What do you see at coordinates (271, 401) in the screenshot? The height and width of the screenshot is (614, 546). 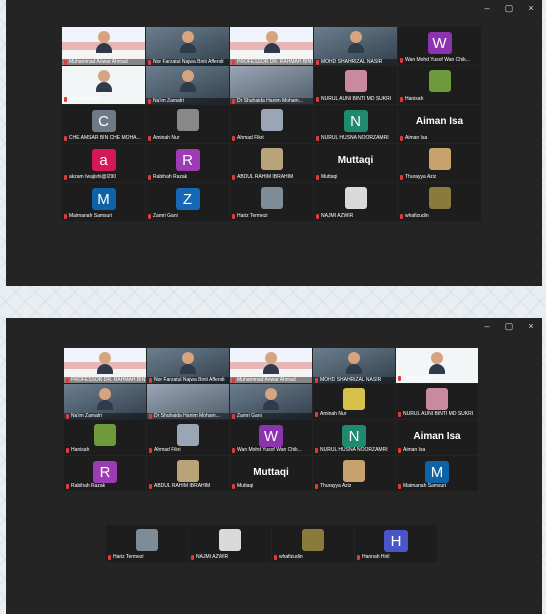 I see `participant-tile: Zamri Gani` at bounding box center [271, 401].